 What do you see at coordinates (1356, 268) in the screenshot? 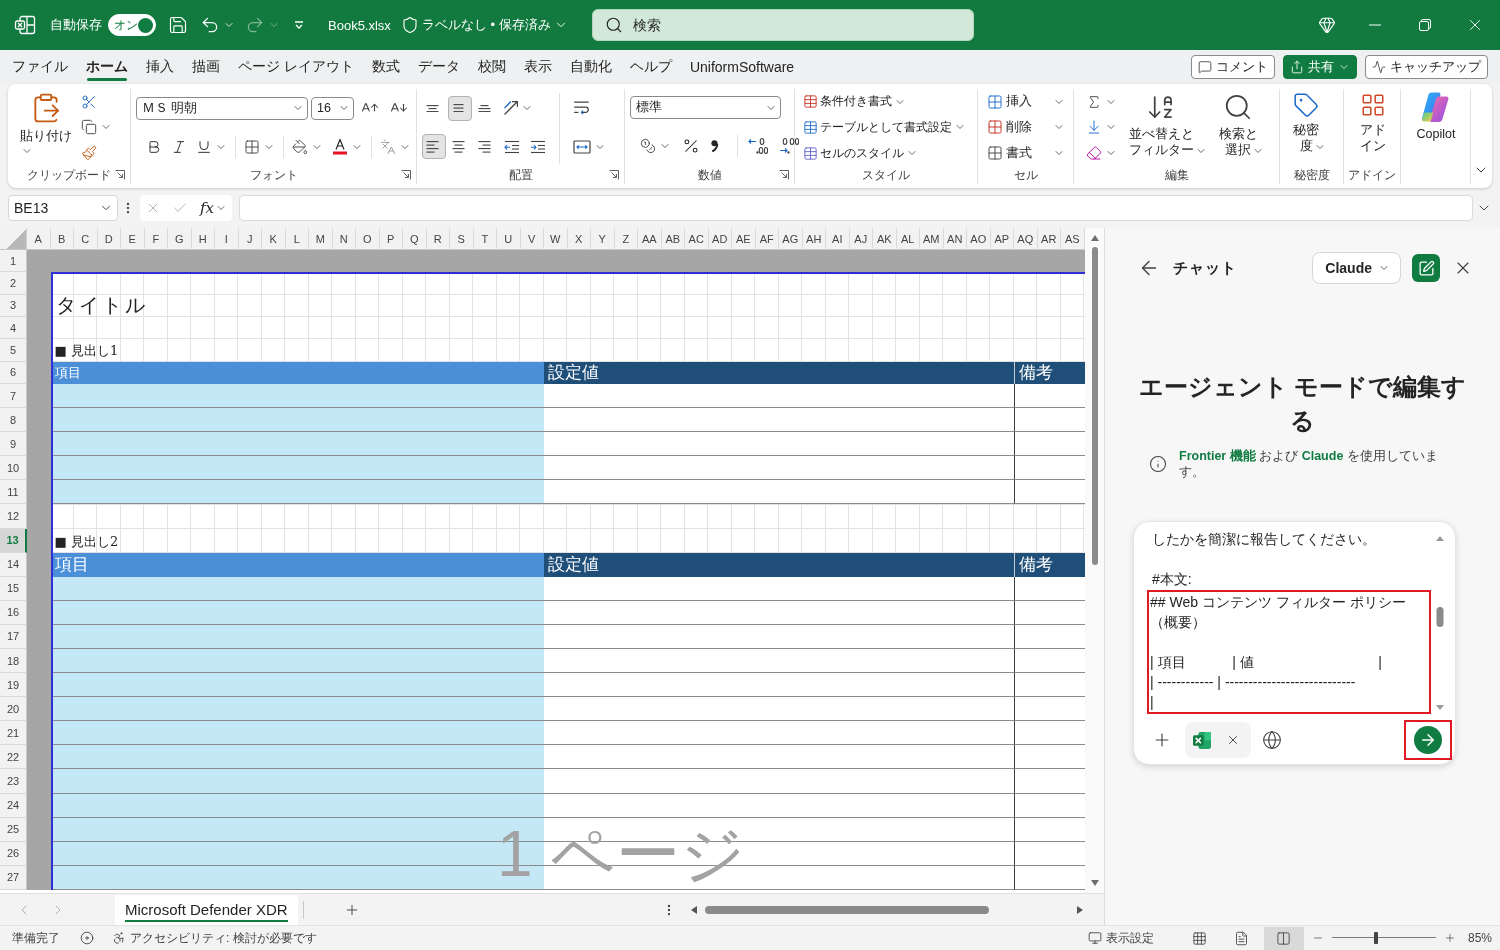
I see `model-select: Claude` at bounding box center [1356, 268].